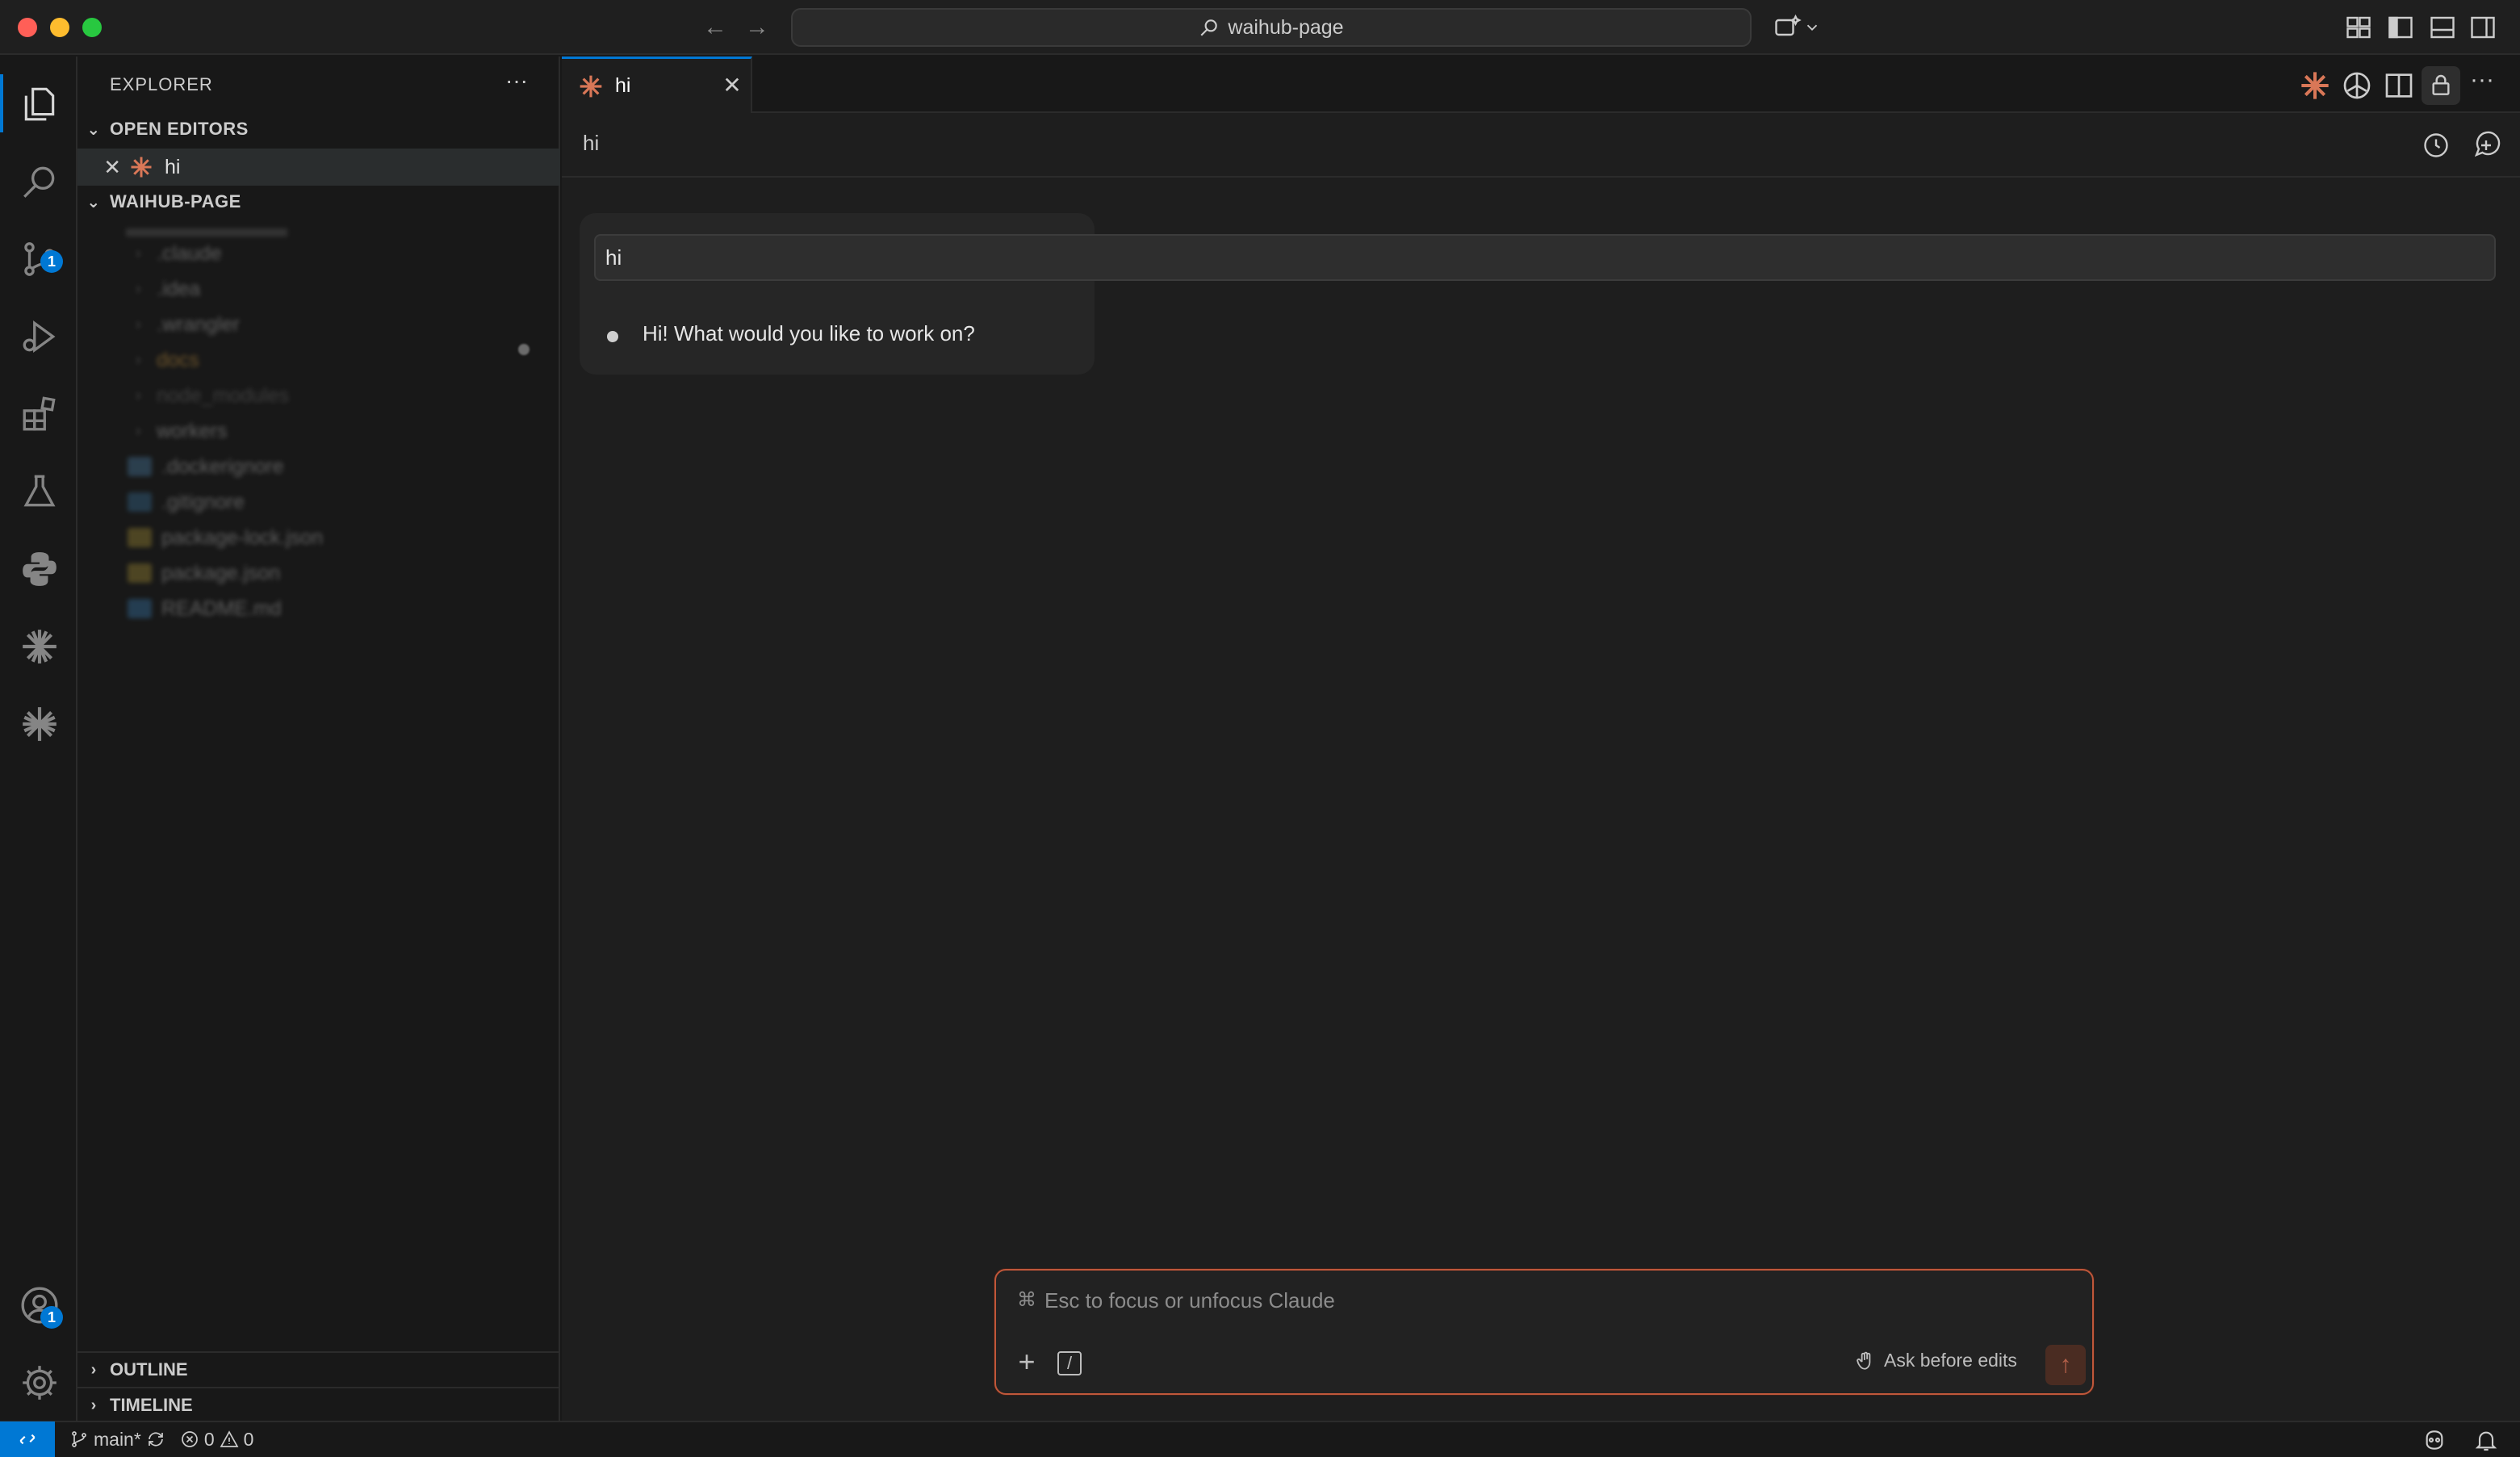 Image resolution: width=2520 pixels, height=1457 pixels. Describe the element at coordinates (27, 27) in the screenshot. I see `close-window-button` at that location.